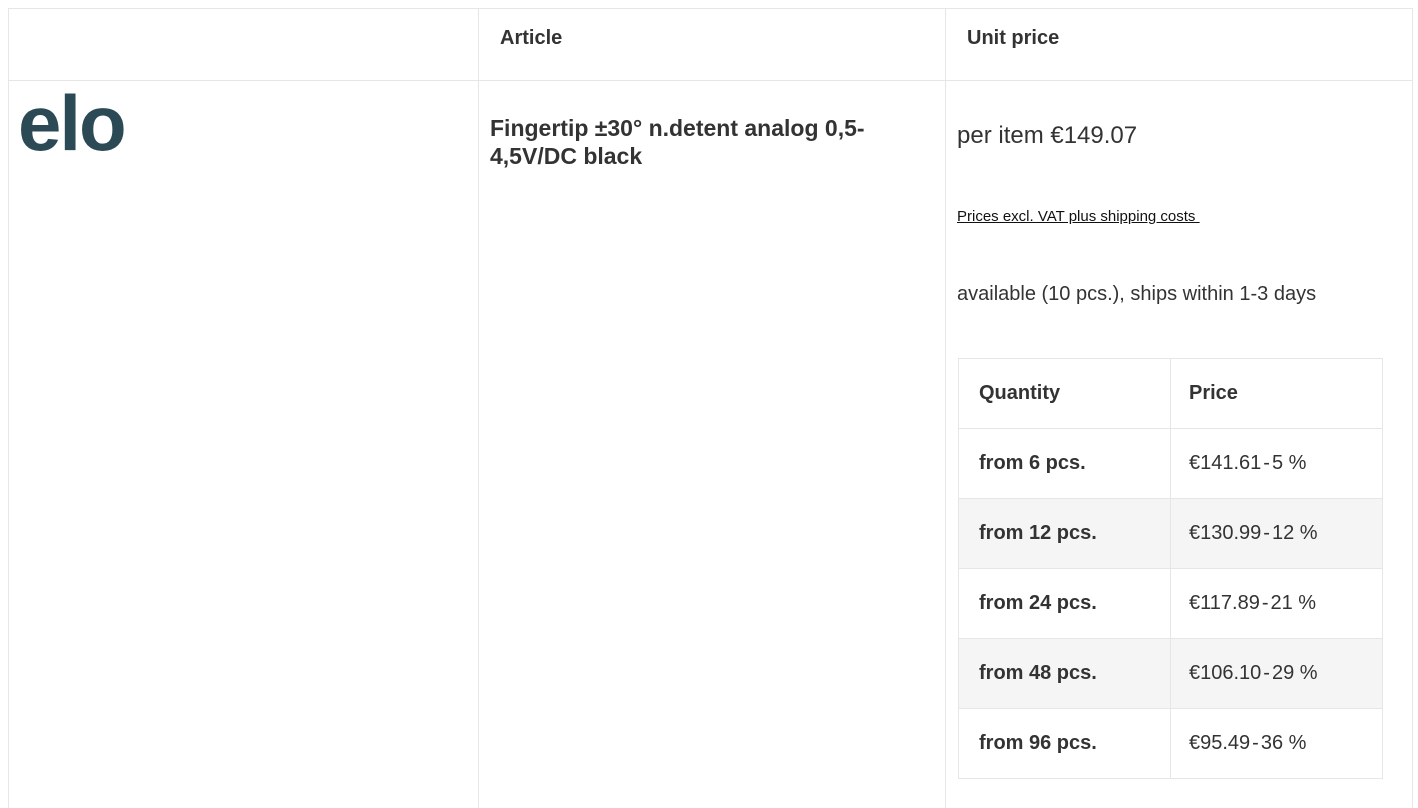 This screenshot has height=808, width=1418. Describe the element at coordinates (710, 80) in the screenshot. I see `header-divider` at that location.